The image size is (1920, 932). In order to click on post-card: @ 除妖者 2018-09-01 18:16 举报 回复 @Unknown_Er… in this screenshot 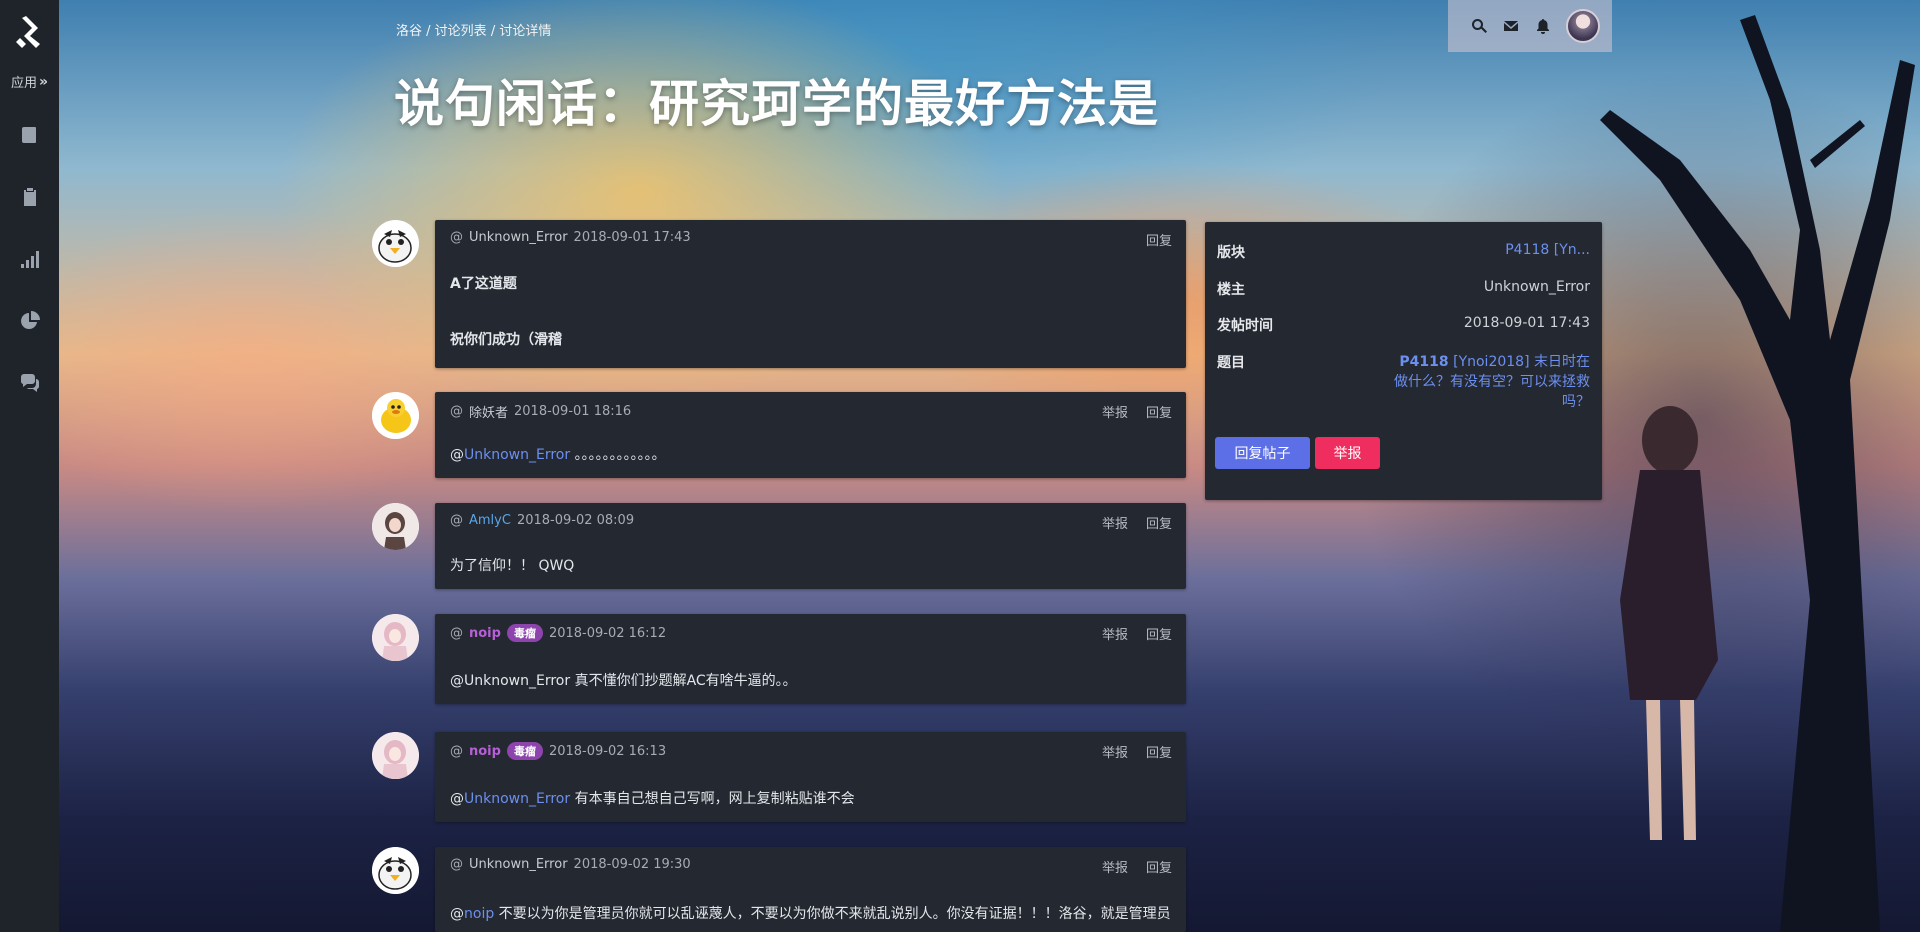, I will do `click(810, 435)`.